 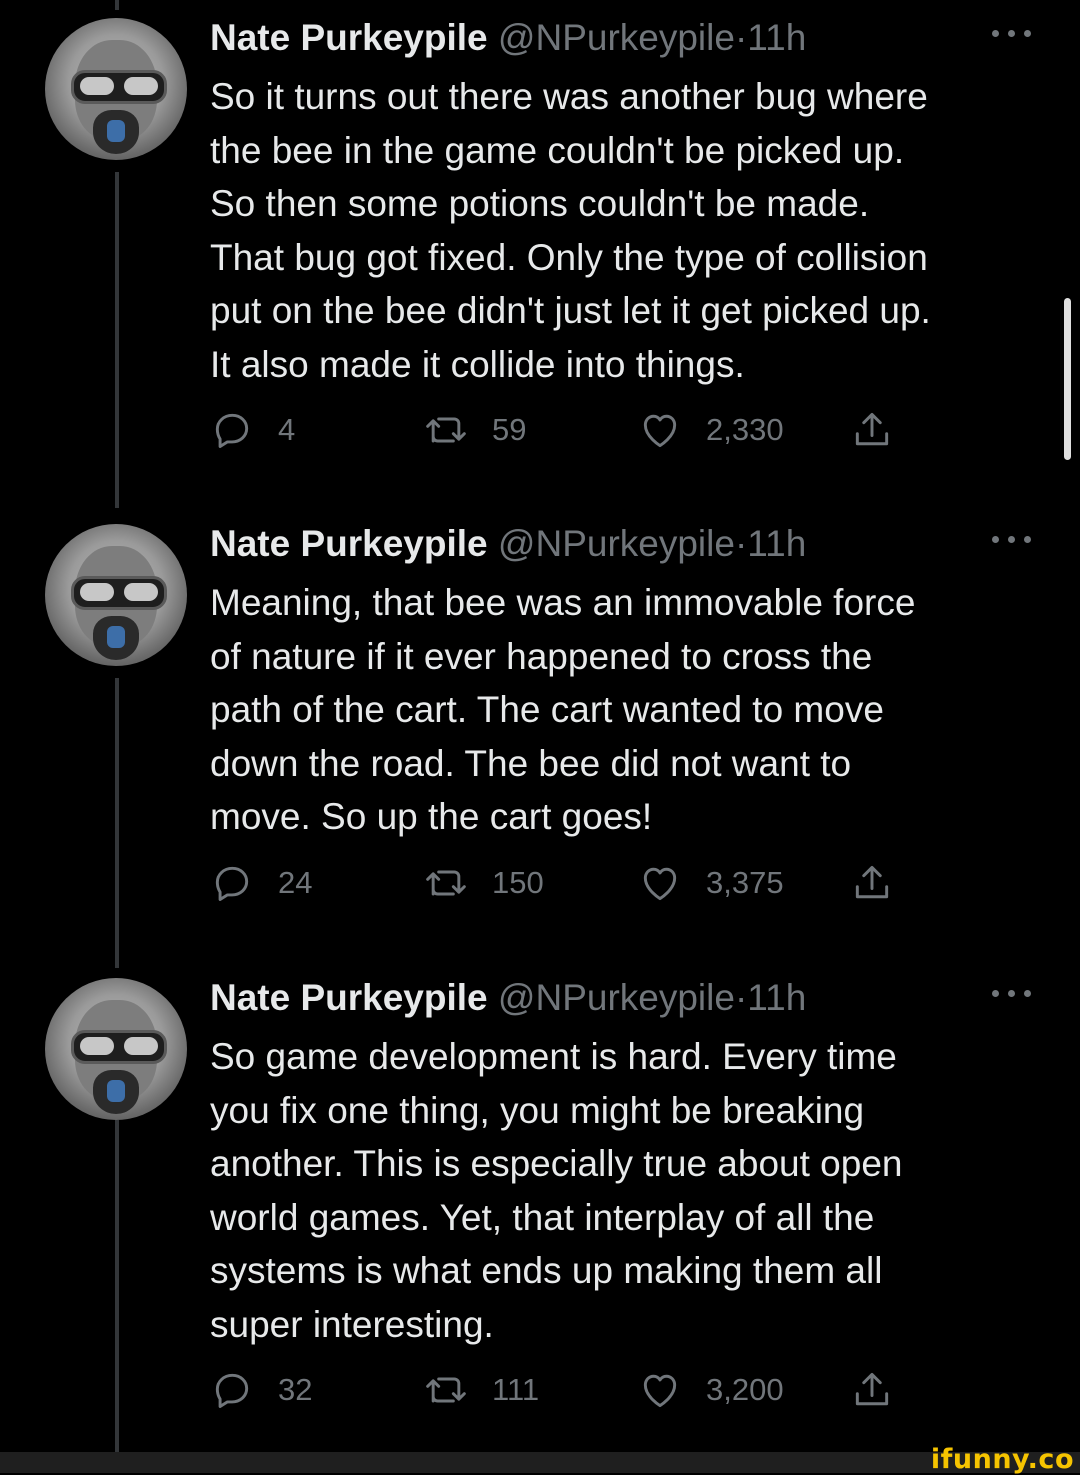 I want to click on scrollbar, so click(x=1067, y=379).